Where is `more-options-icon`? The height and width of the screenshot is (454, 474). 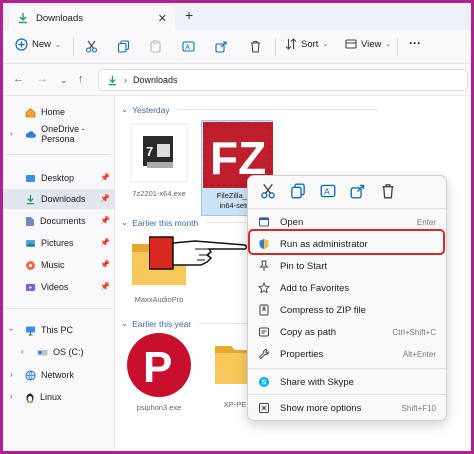 more-options-icon is located at coordinates (264, 408).